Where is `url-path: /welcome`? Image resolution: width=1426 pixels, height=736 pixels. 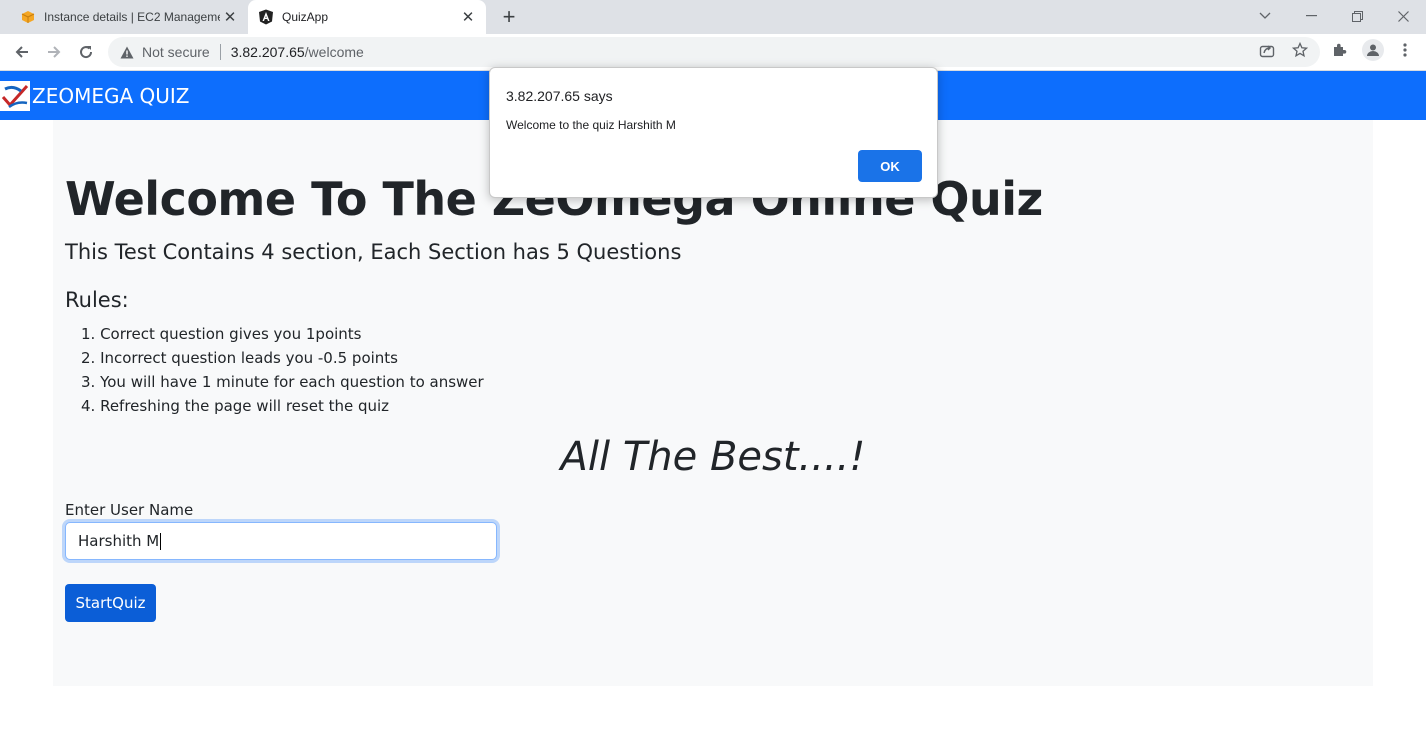
url-path: /welcome is located at coordinates (334, 52).